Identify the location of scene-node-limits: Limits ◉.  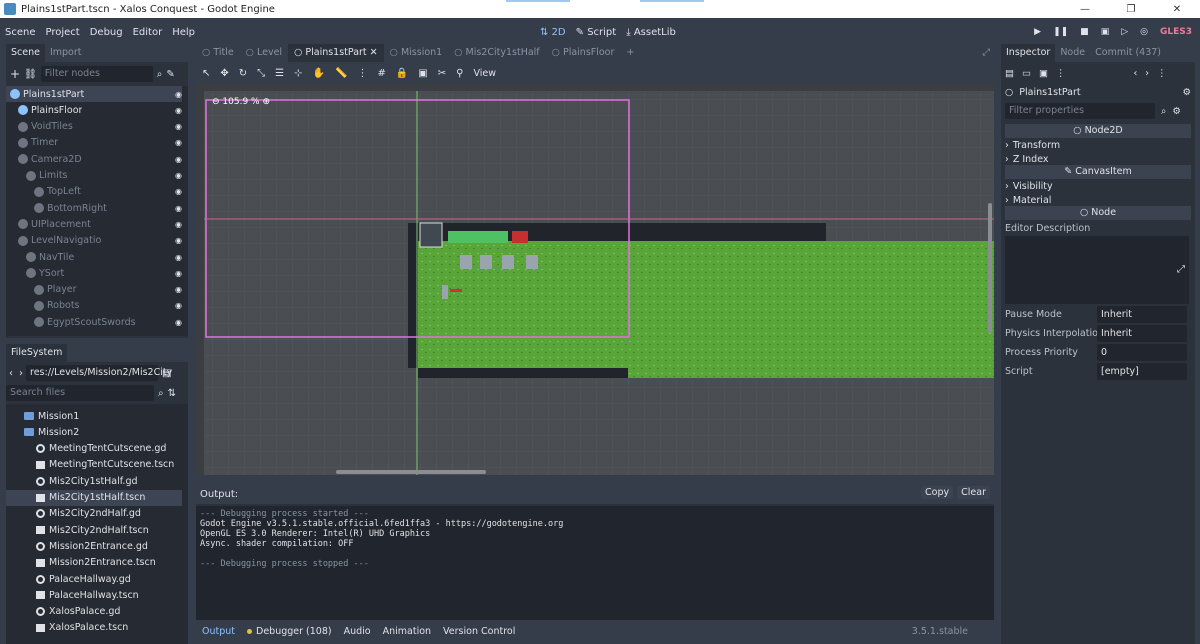
(94, 176).